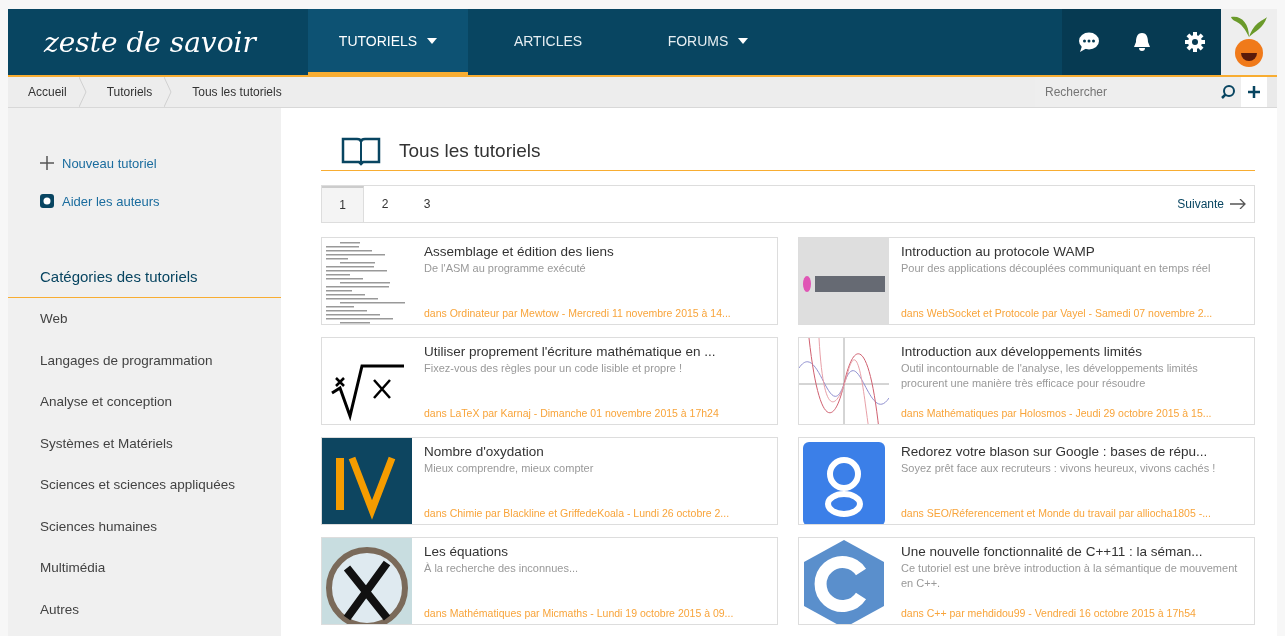 The width and height of the screenshot is (1285, 636). Describe the element at coordinates (144, 360) in the screenshot. I see `category-link: Langages de programmation` at that location.